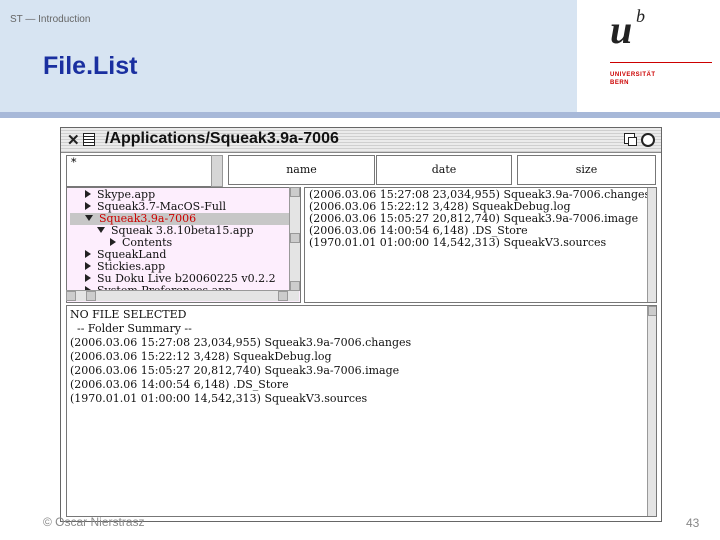  What do you see at coordinates (651, 411) in the screenshot?
I see `contents-scrollbar` at bounding box center [651, 411].